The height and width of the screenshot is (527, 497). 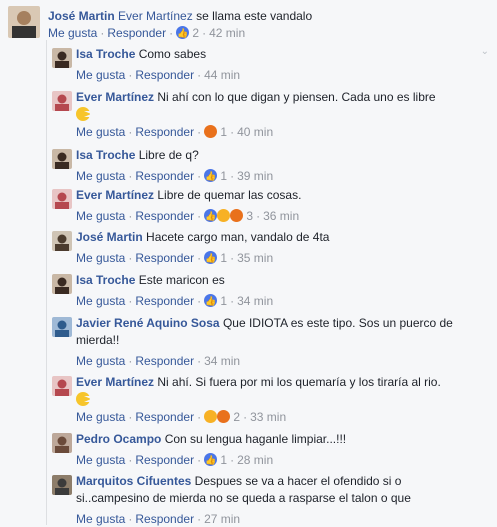 I want to click on comment-actions: Me gusta·Responder· 1·34 min, so click(x=174, y=301).